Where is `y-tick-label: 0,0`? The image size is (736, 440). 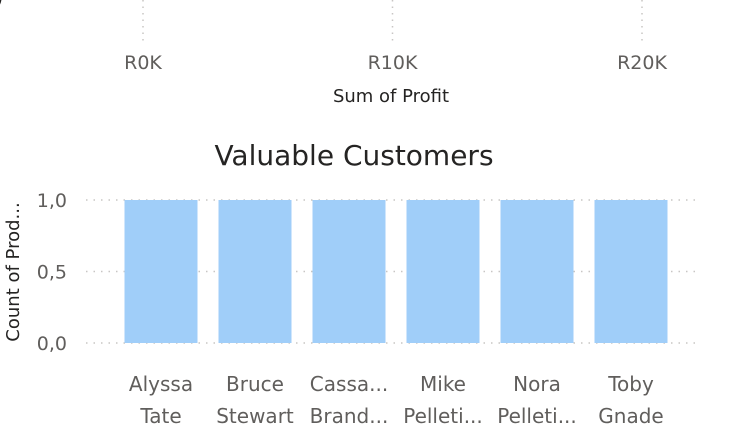 y-tick-label: 0,0 is located at coordinates (52, 344).